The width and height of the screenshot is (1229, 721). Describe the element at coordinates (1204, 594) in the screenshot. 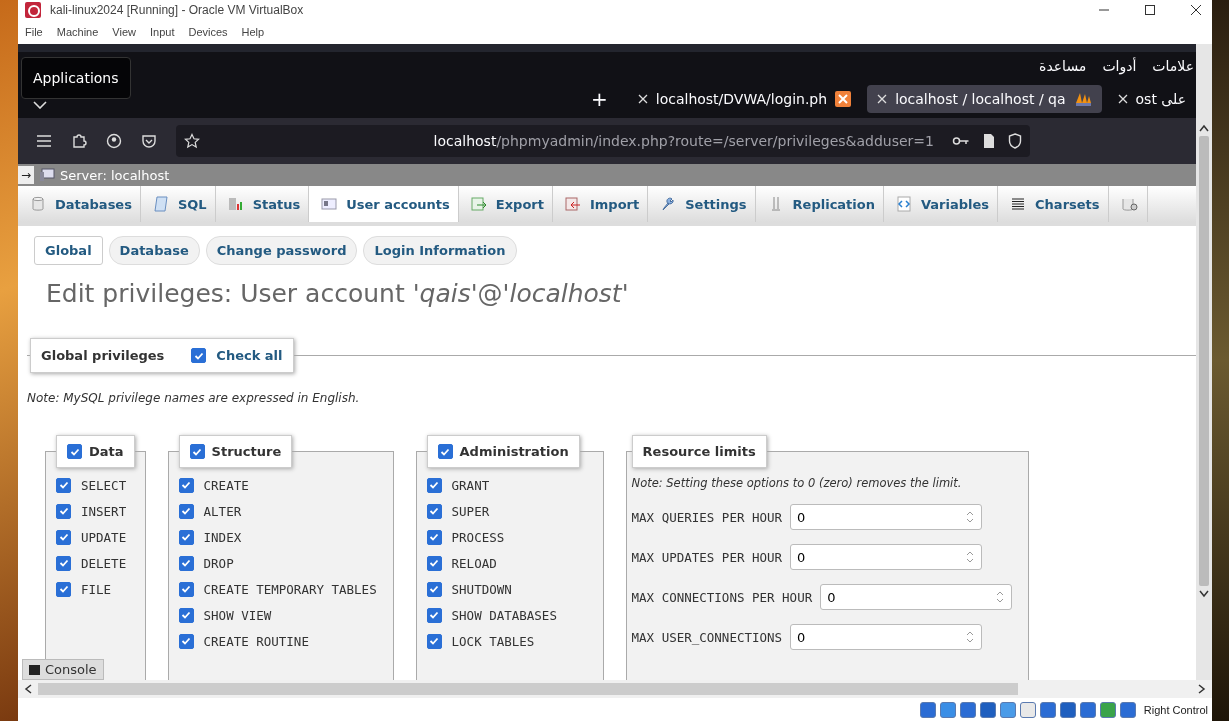

I see `scroll-down-icon` at that location.